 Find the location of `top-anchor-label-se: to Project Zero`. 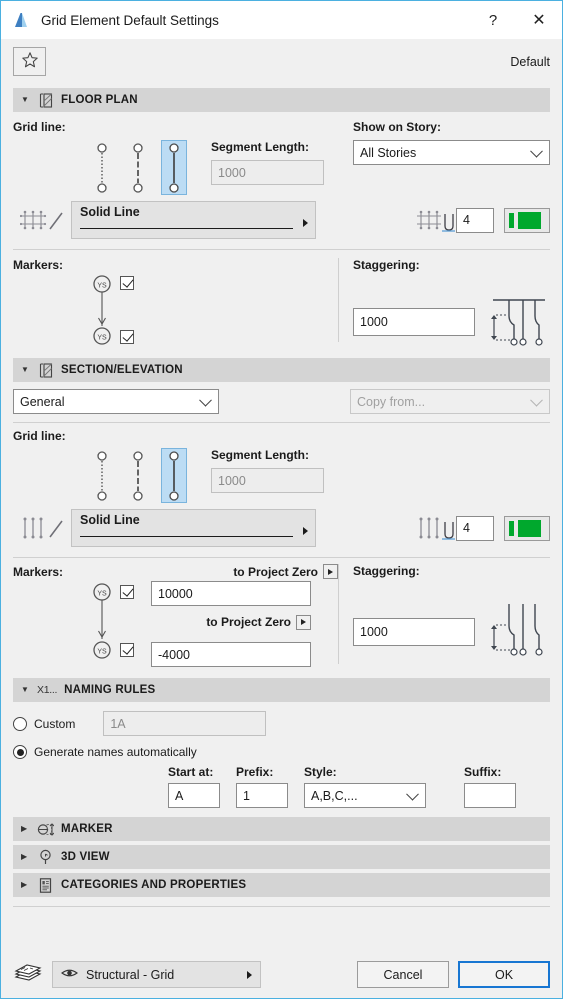

top-anchor-label-se: to Project Zero is located at coordinates (275, 571).